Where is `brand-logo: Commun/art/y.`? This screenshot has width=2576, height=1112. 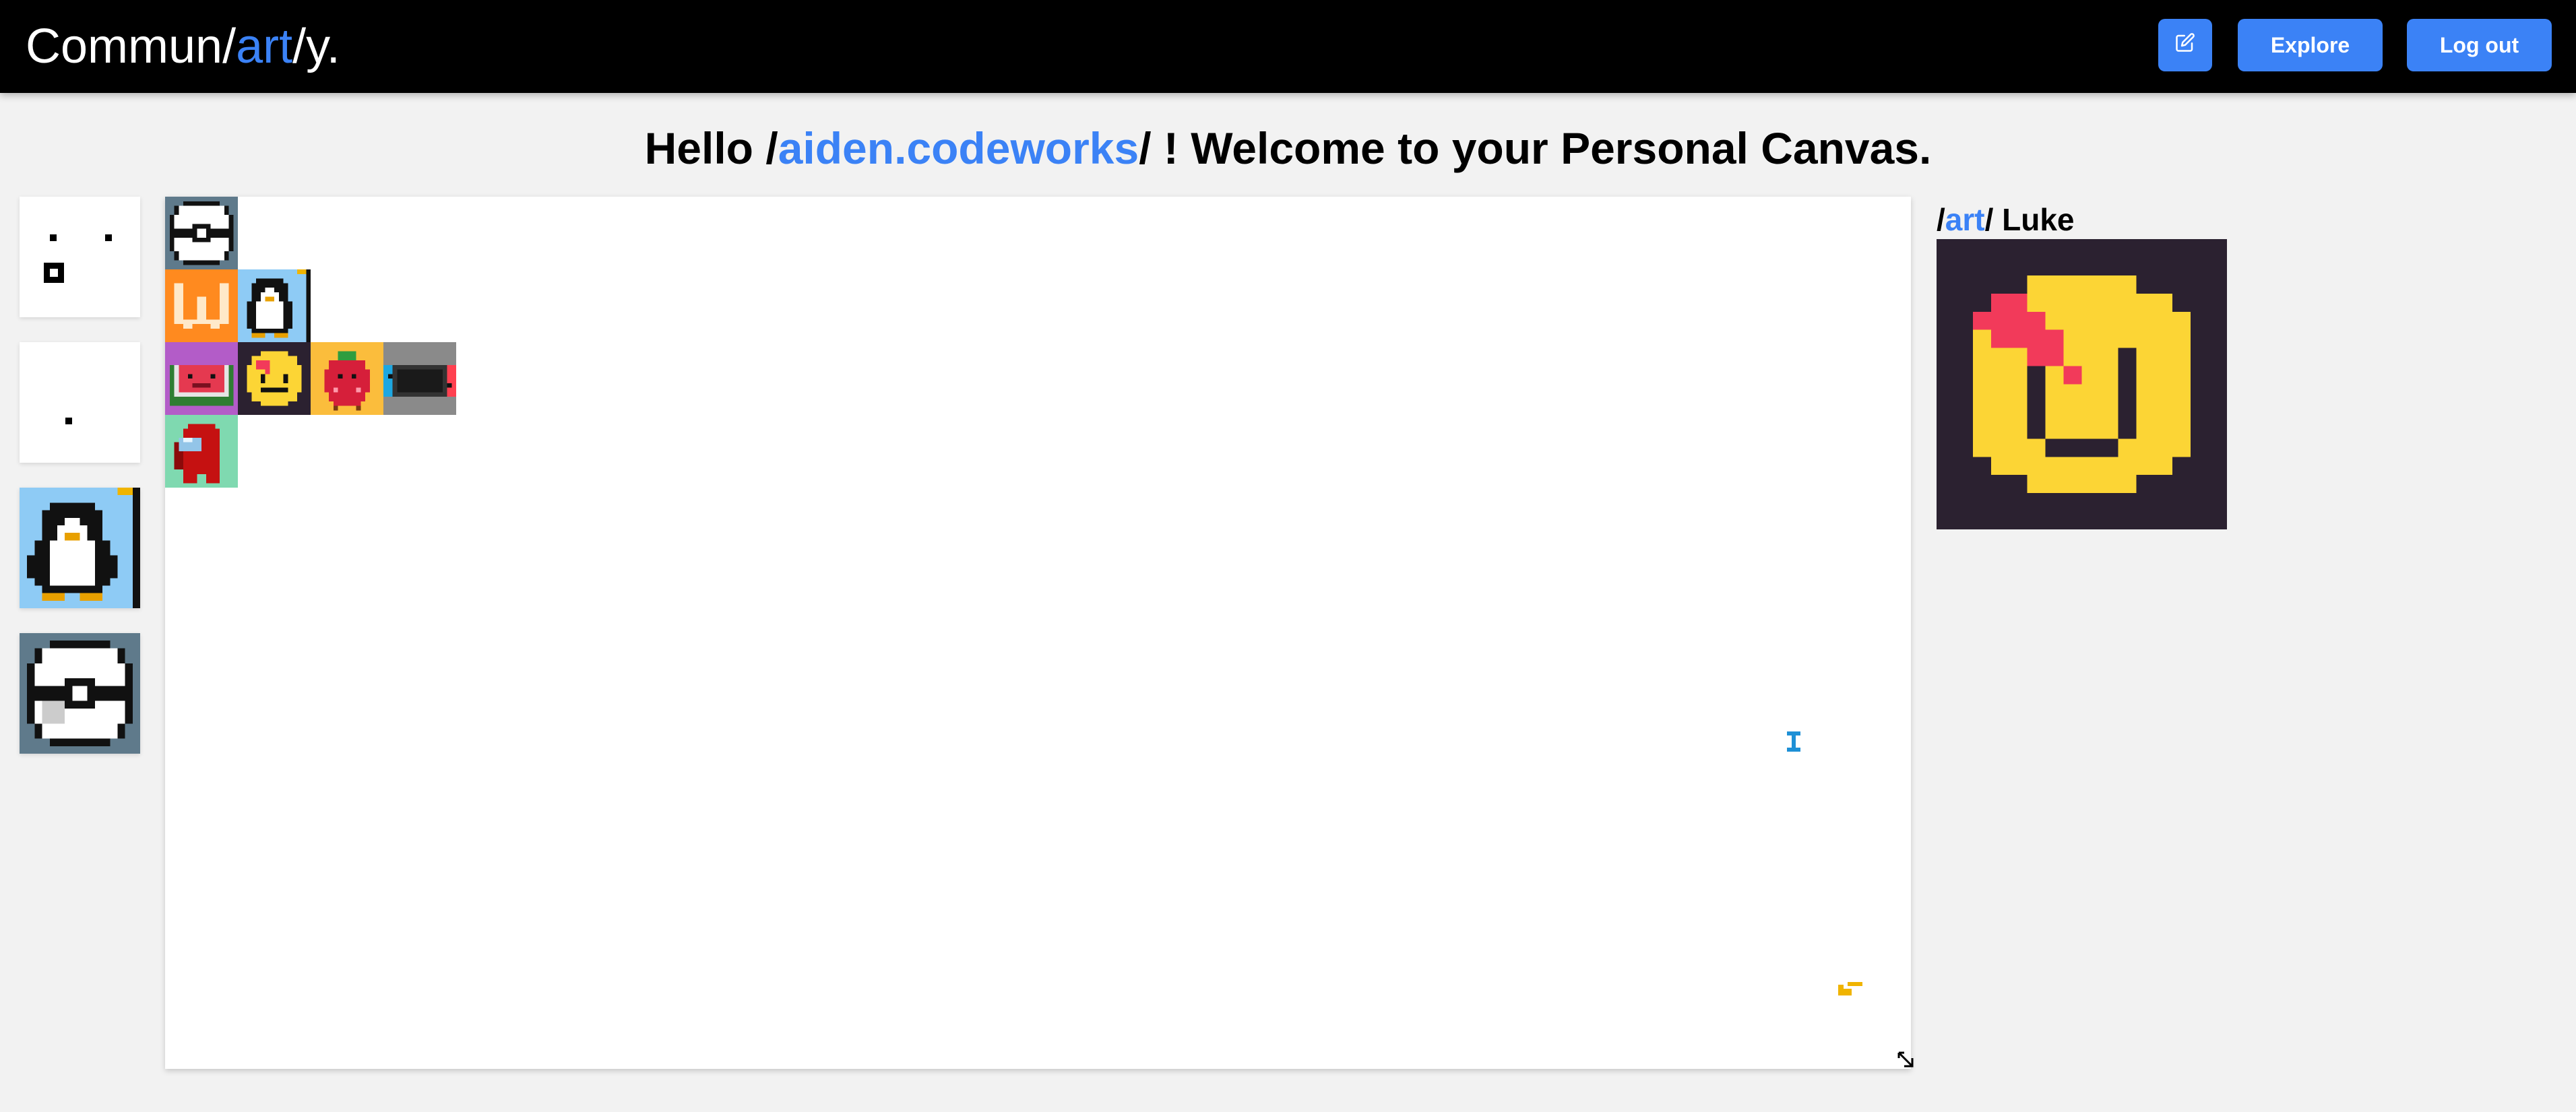 brand-logo: Commun/art/y. is located at coordinates (183, 46).